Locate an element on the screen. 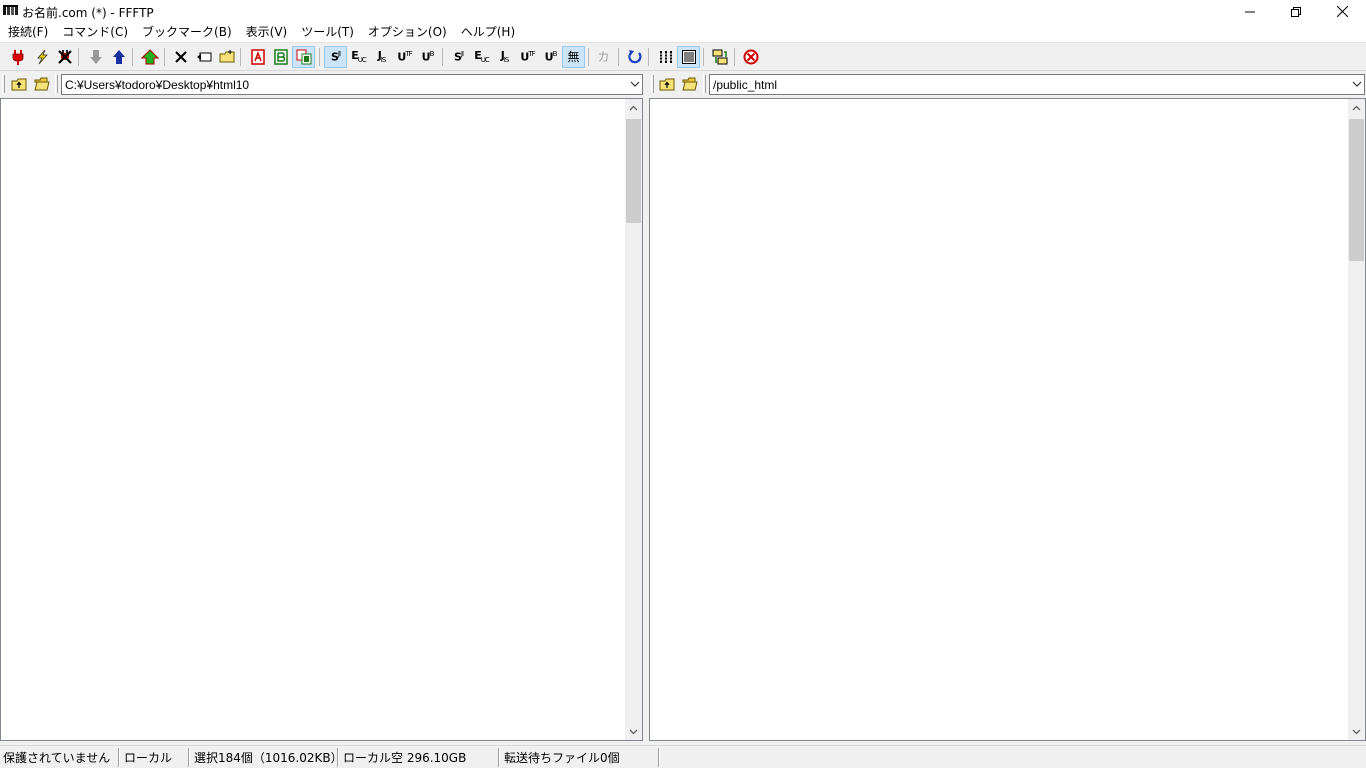  host-kanji-utf8n-button: UTF is located at coordinates (404, 57).